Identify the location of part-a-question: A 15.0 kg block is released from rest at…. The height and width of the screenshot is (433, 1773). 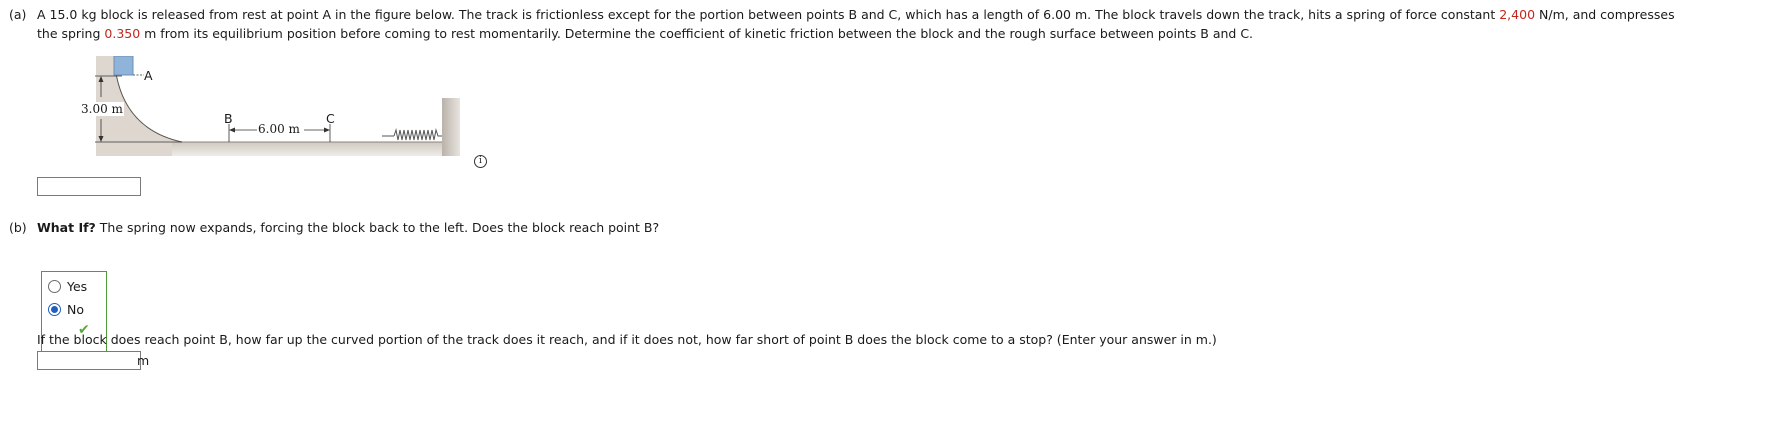
(902, 24).